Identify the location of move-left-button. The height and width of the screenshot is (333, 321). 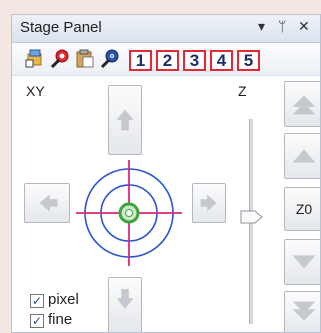
(47, 203).